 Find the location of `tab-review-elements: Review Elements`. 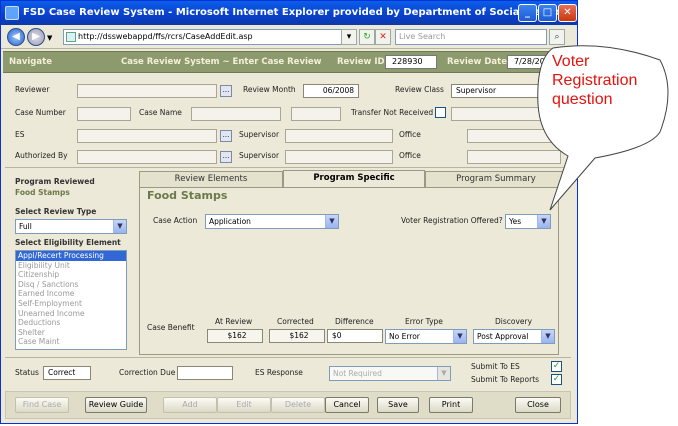

tab-review-elements: Review Elements is located at coordinates (211, 179).